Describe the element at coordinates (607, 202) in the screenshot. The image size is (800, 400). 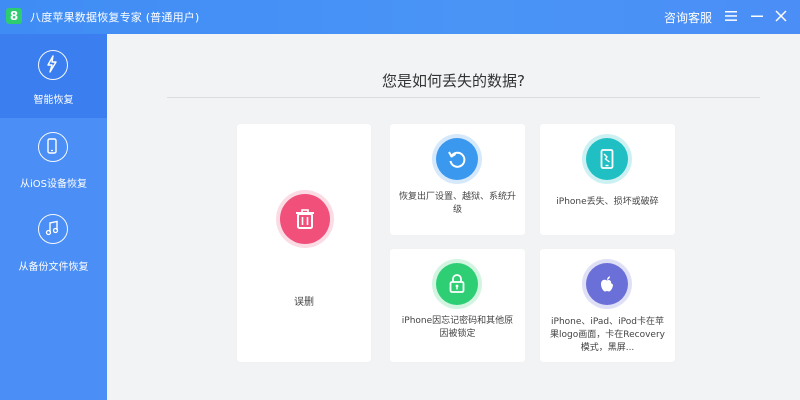
I see `card-label: iPhone丢失、损坏或破碎` at that location.